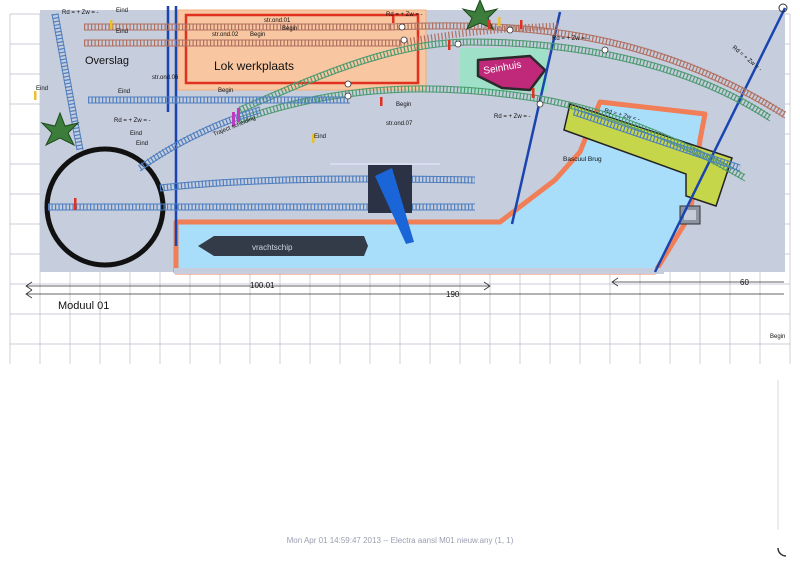  Describe the element at coordinates (570, 39) in the screenshot. I see `rdzw-label-5: Rd = + Zw = -` at that location.